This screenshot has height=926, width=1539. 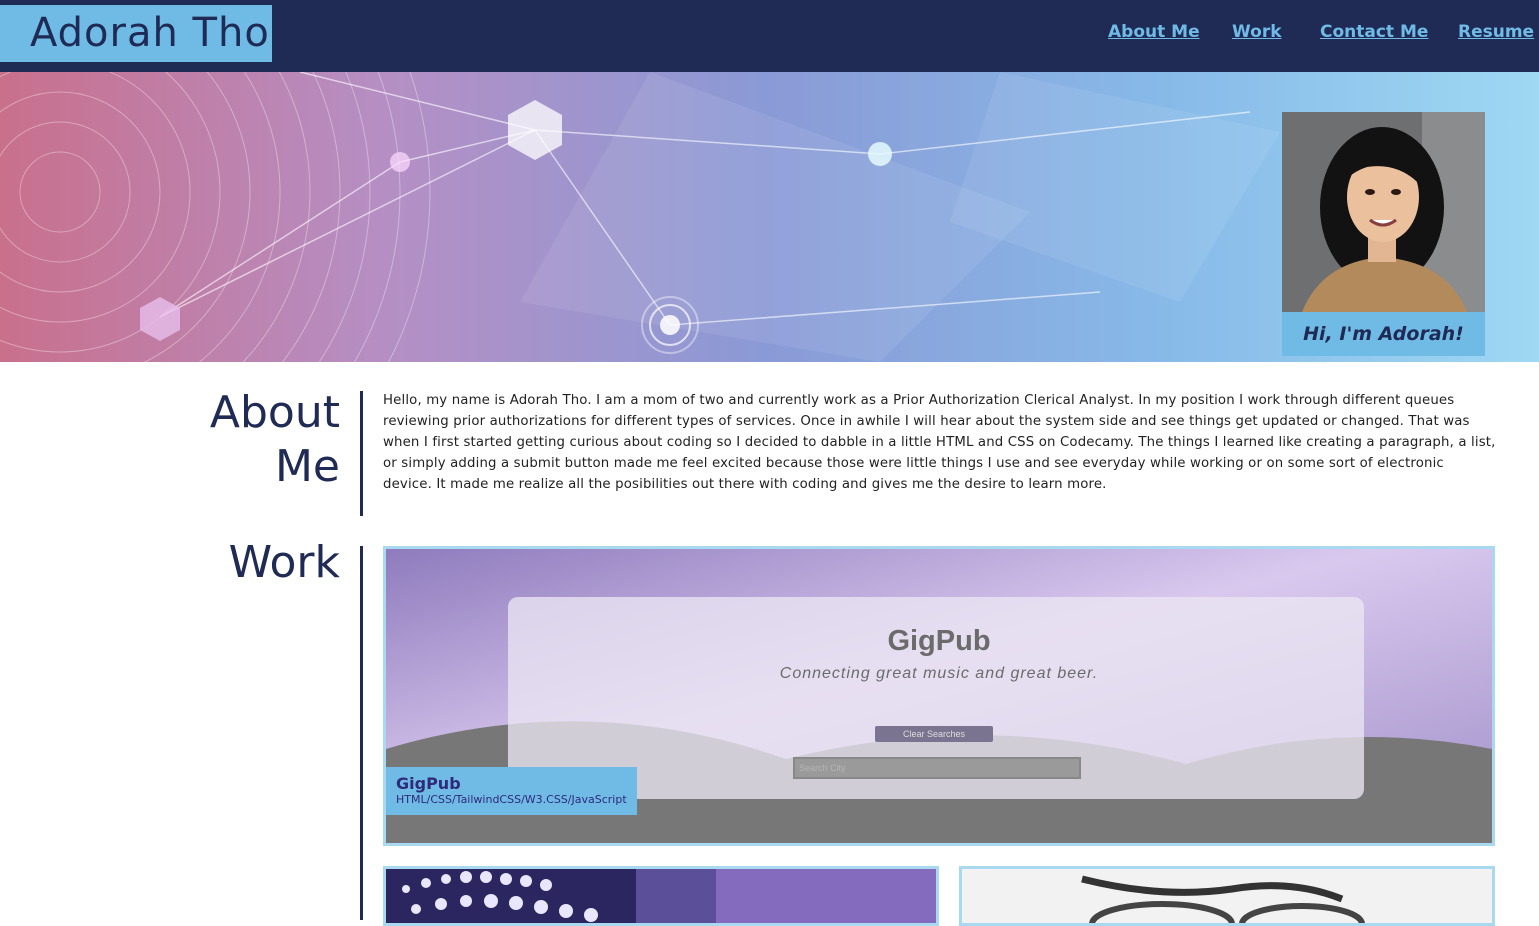 I want to click on profile-card: Hi, I'm Adorah!, so click(x=1383, y=234).